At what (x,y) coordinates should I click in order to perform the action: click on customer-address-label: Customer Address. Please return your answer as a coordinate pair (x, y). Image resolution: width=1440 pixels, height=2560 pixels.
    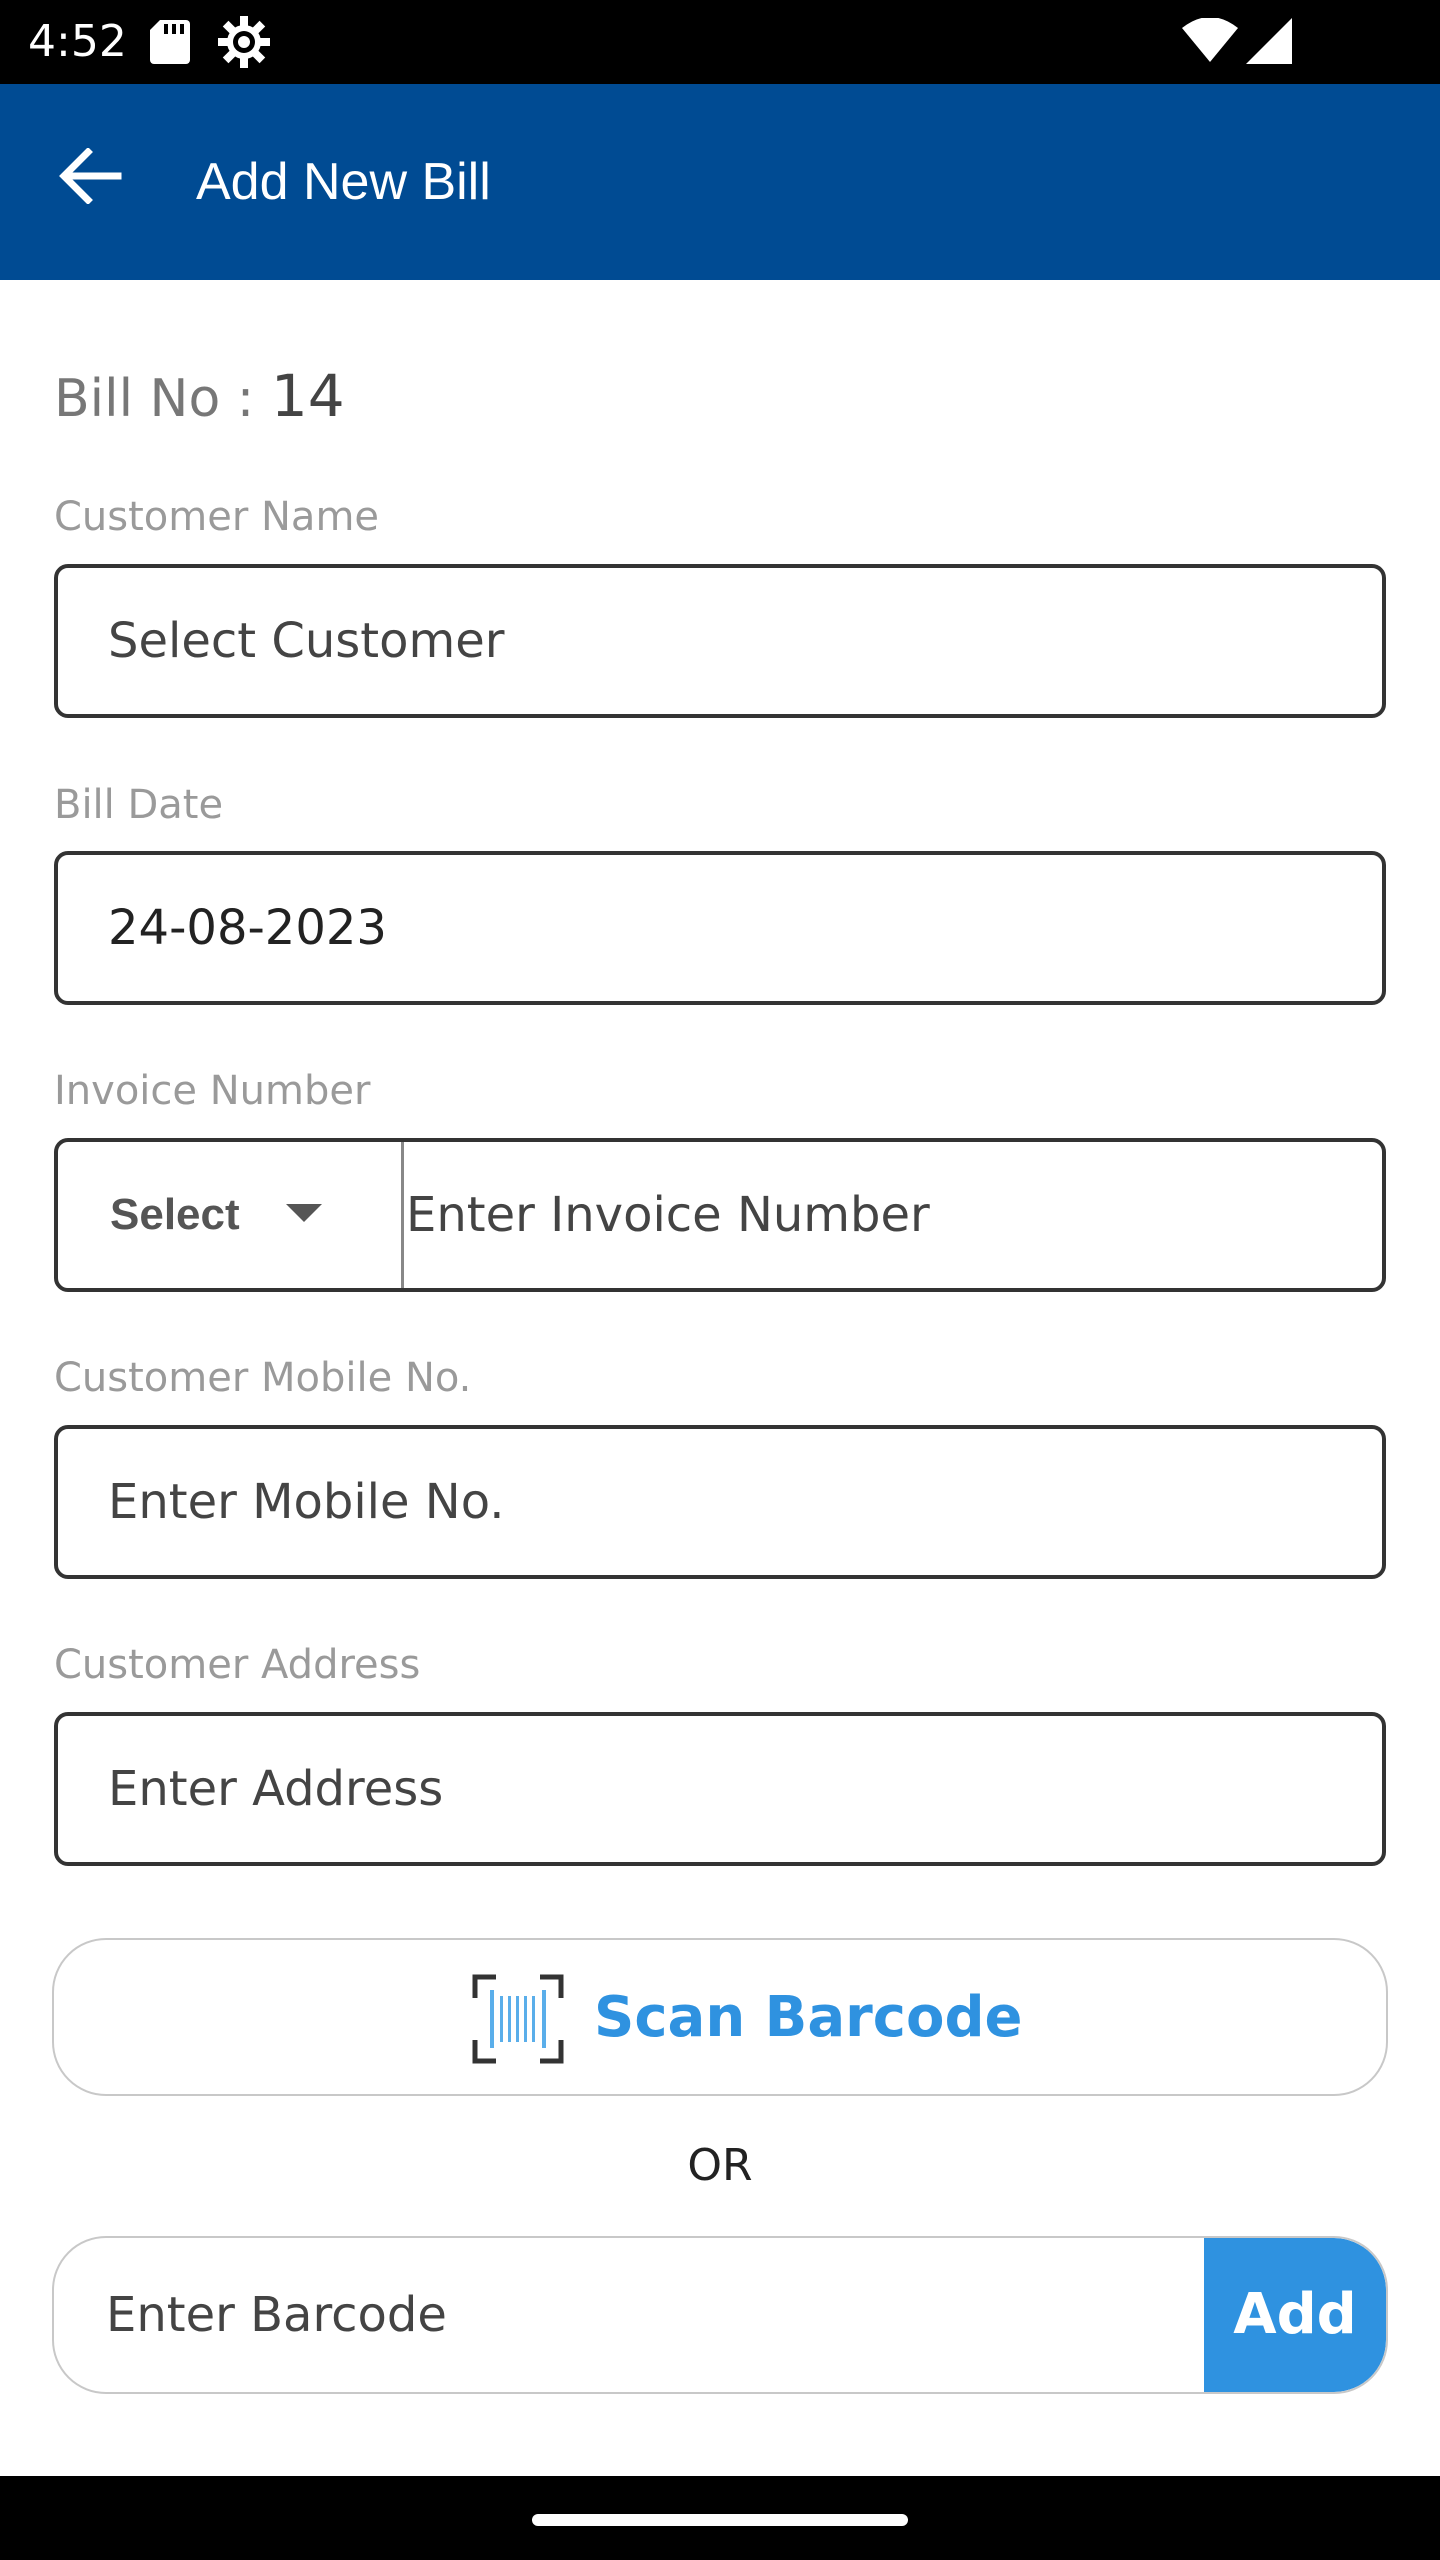
    Looking at the image, I should click on (237, 1665).